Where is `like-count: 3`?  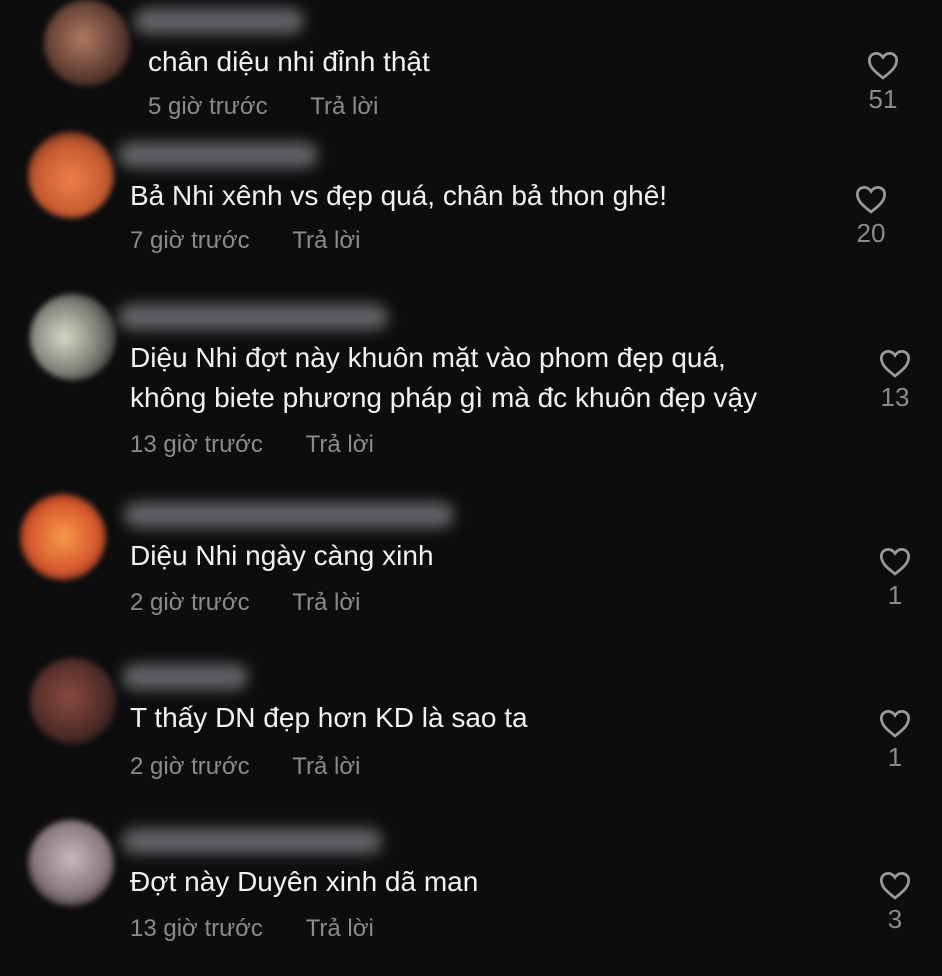
like-count: 3 is located at coordinates (895, 919).